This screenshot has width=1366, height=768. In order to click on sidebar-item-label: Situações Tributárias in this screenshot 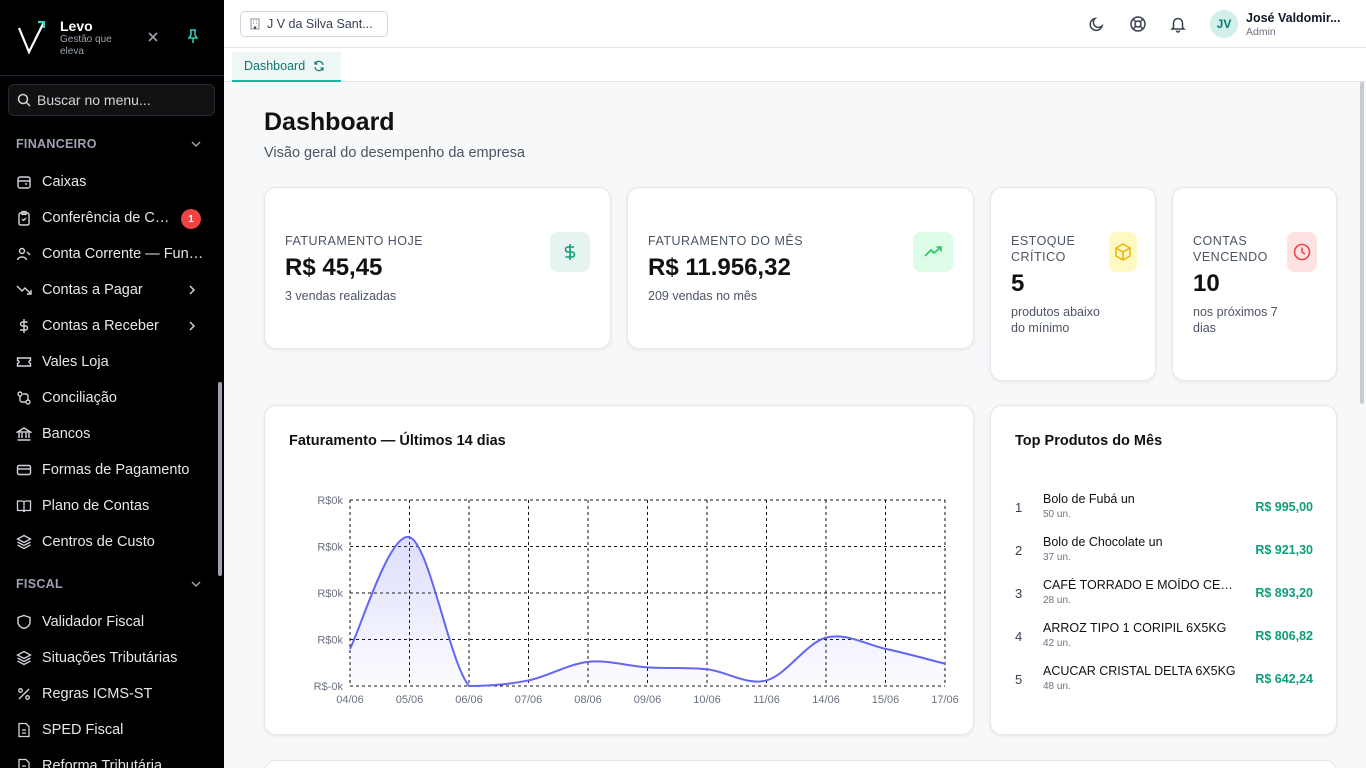, I will do `click(110, 658)`.